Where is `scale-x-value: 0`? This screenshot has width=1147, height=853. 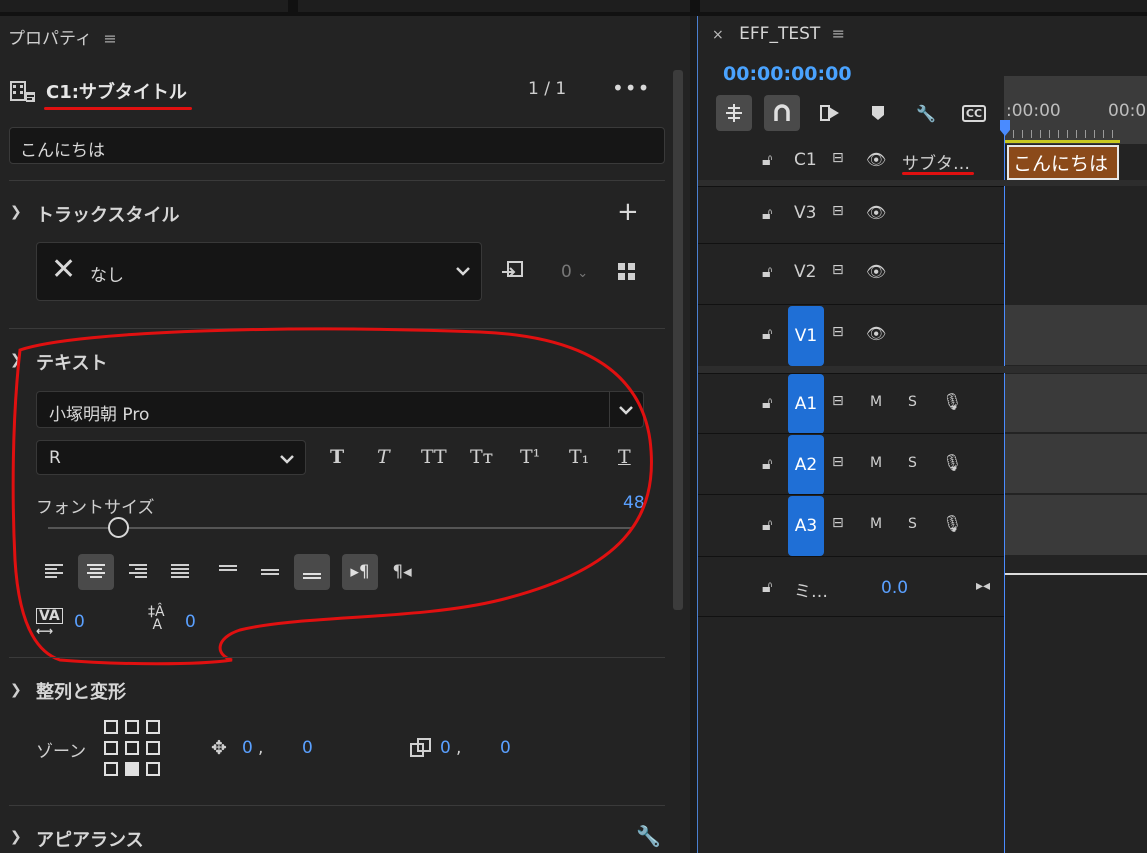
scale-x-value: 0 is located at coordinates (445, 748).